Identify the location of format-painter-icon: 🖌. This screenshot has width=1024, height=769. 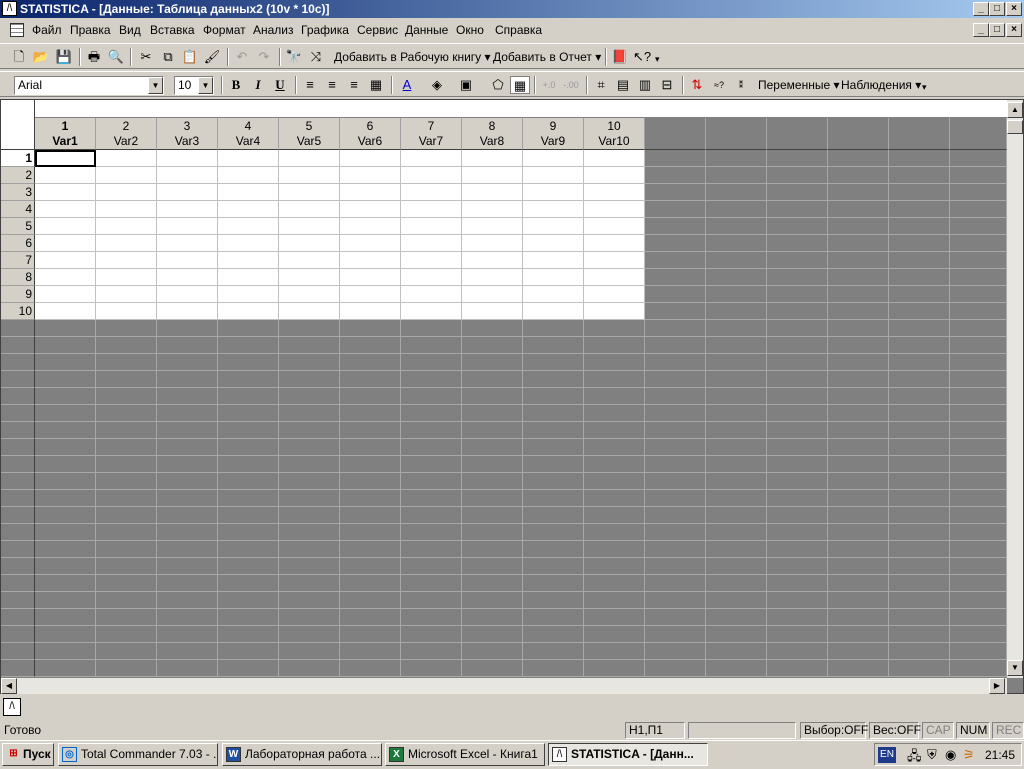
(212, 57).